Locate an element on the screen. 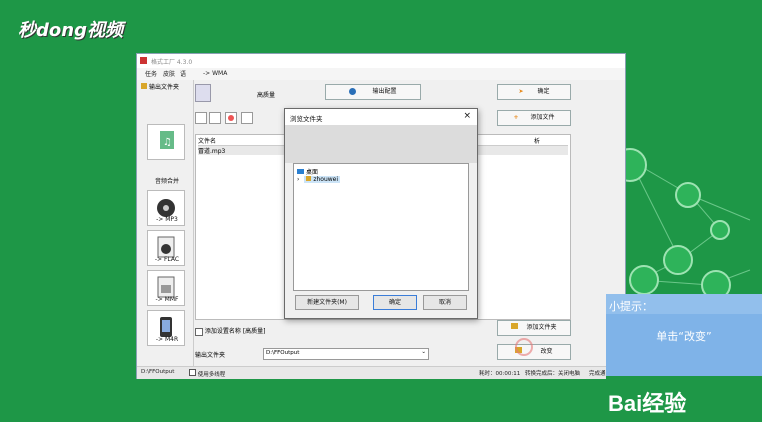  arrow-right-icon: ➤ is located at coordinates (521, 91).